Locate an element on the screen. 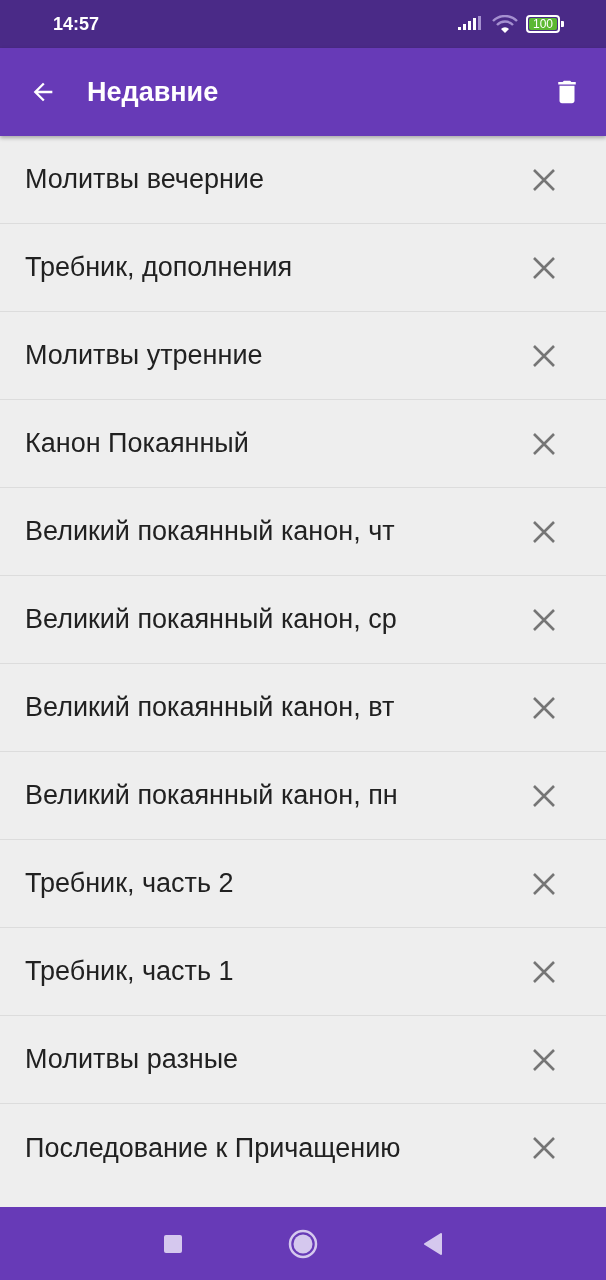 Image resolution: width=606 pixels, height=1280 pixels. screen-title: Недавние is located at coordinates (153, 92).